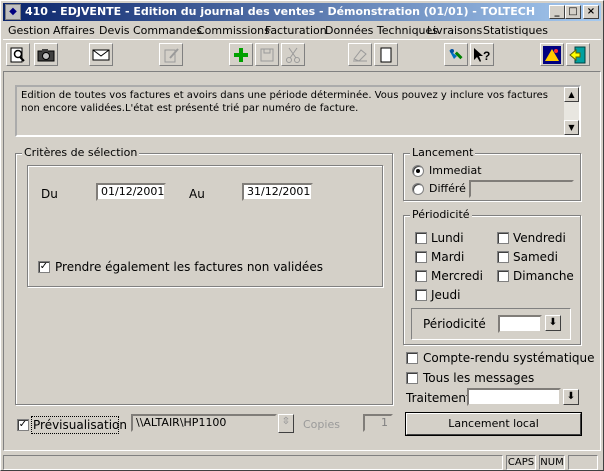  I want to click on menu-donnees-techniques: Données Techniques, so click(381, 30).